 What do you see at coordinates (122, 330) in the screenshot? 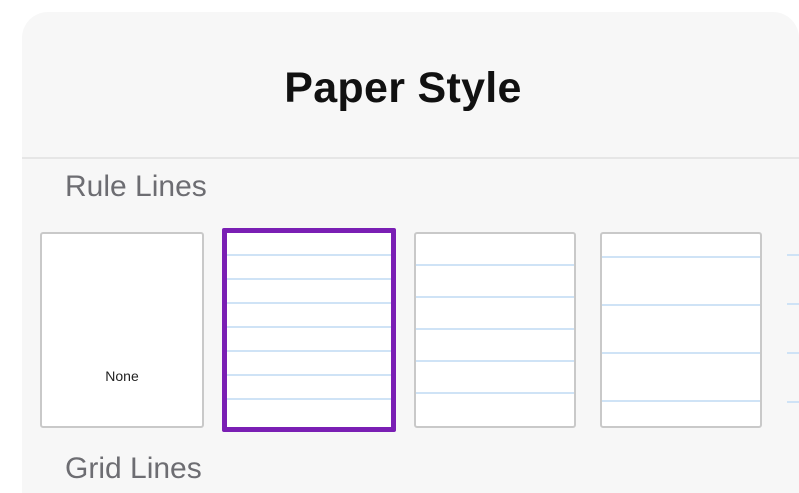
I see `rule-option-none: None` at bounding box center [122, 330].